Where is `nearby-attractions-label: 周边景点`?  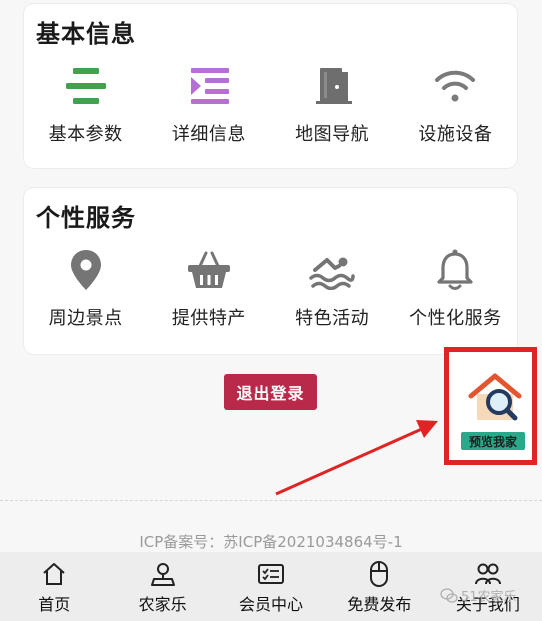 nearby-attractions-label: 周边景点 is located at coordinates (85, 318).